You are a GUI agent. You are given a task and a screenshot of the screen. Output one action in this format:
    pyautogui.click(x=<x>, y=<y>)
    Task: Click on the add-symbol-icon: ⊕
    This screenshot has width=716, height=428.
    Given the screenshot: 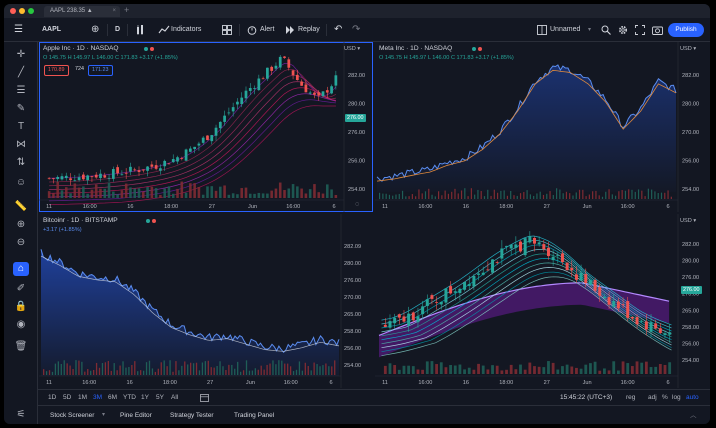 What is the action you would take?
    pyautogui.click(x=95, y=30)
    